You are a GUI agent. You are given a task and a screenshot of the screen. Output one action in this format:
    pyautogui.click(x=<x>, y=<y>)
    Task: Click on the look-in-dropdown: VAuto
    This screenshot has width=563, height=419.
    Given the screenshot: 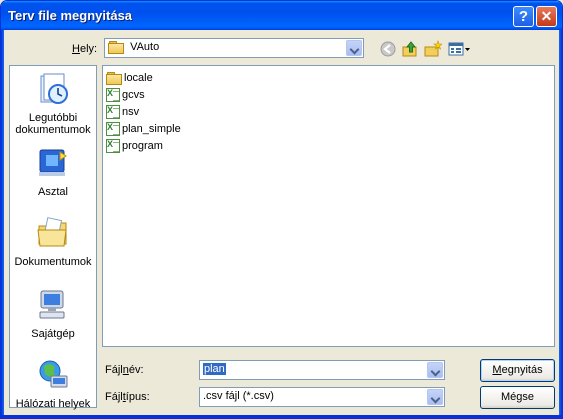 What is the action you would take?
    pyautogui.click(x=234, y=48)
    